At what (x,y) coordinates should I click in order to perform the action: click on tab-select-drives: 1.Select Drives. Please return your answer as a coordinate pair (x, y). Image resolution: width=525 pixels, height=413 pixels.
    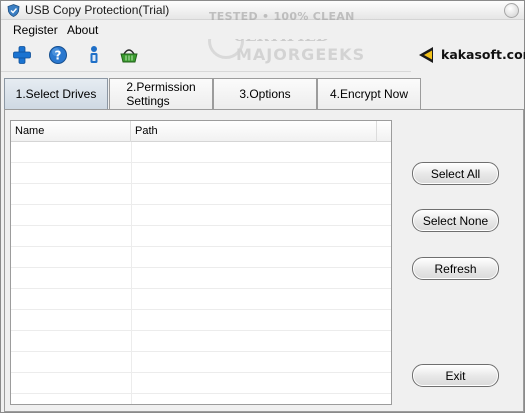
    Looking at the image, I should click on (56, 93).